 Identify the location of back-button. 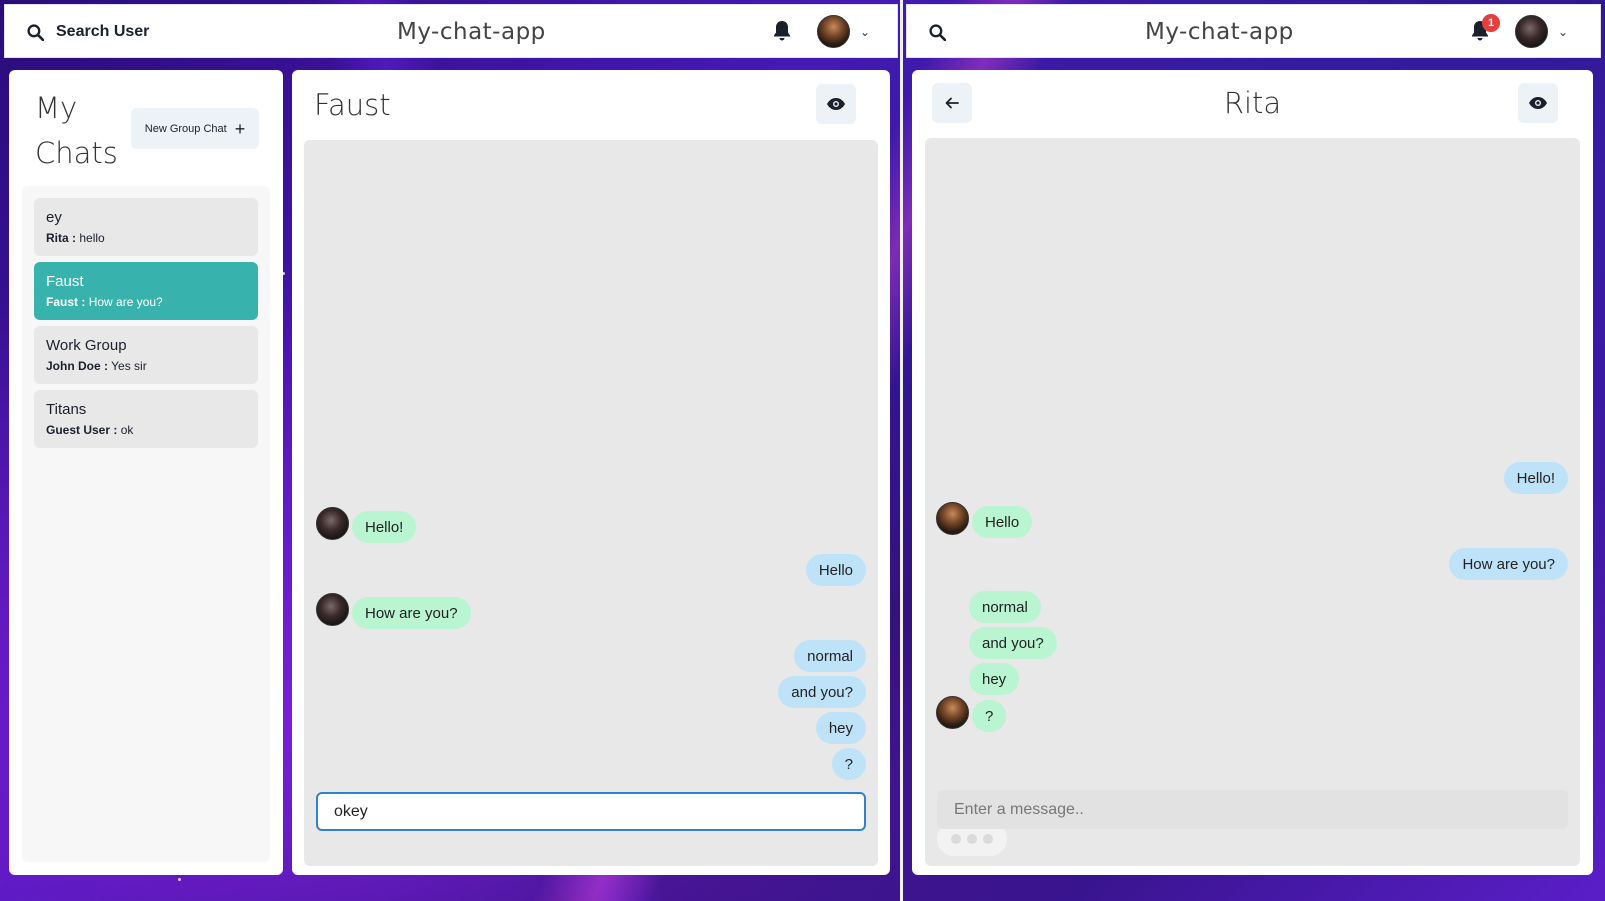
(952, 103).